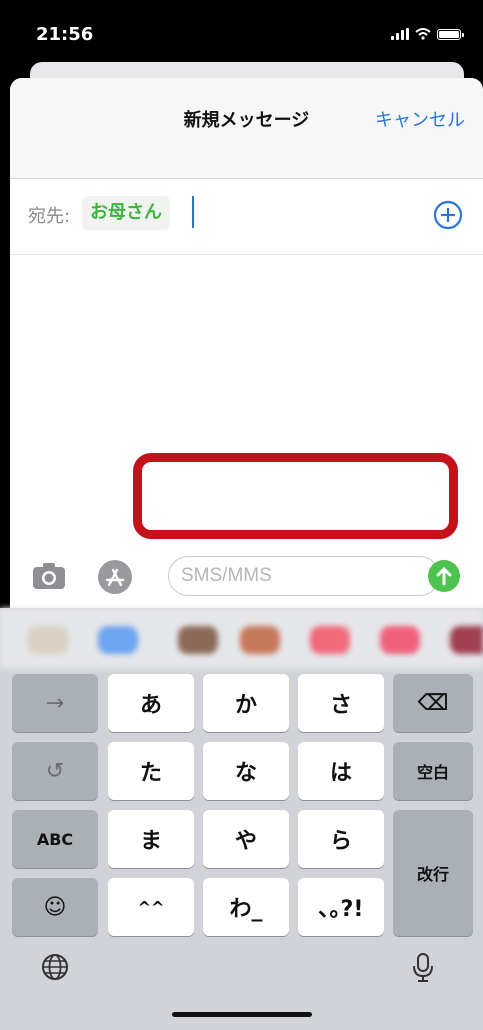 The width and height of the screenshot is (483, 1030). What do you see at coordinates (433, 703) in the screenshot?
I see `key-delete: ⌫` at bounding box center [433, 703].